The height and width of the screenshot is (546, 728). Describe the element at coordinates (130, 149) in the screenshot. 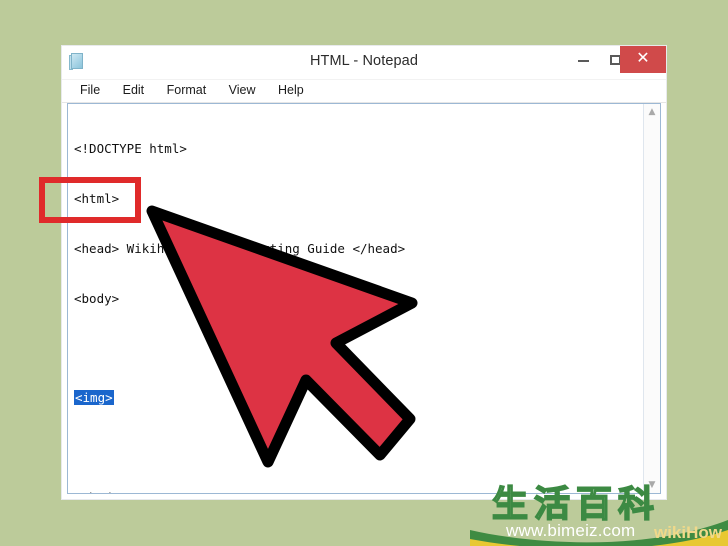

I see `code-line: <!DOCTYPE html>` at that location.